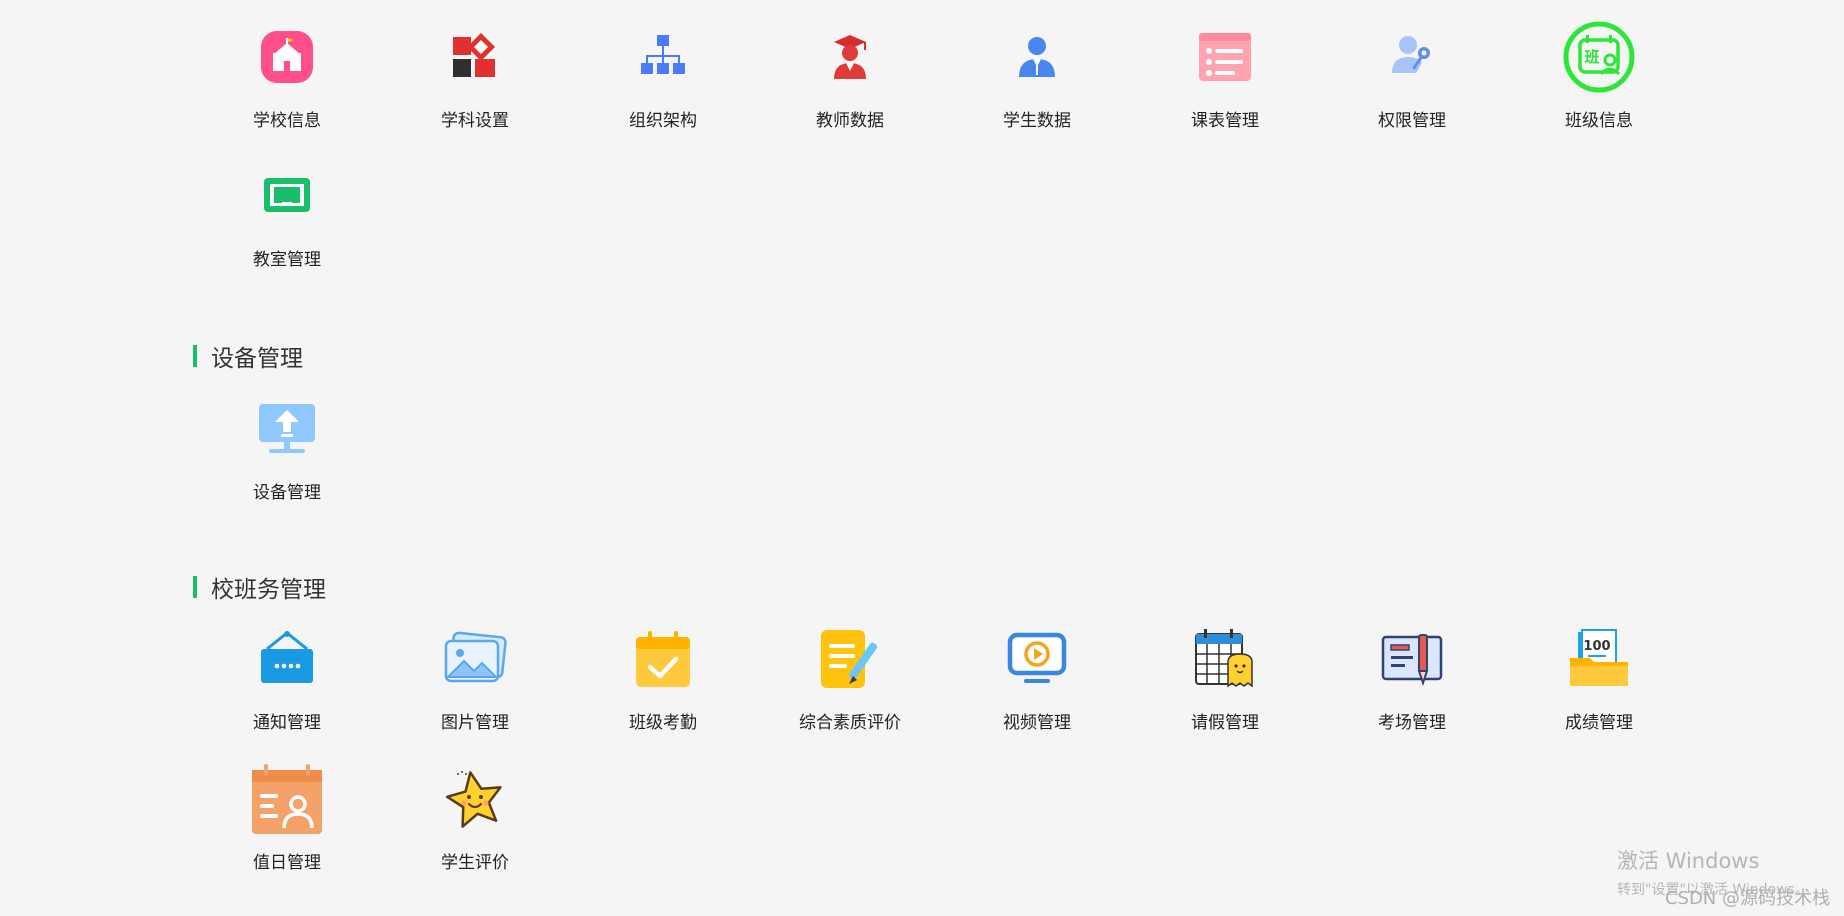  I want to click on picture-icon, so click(475, 659).